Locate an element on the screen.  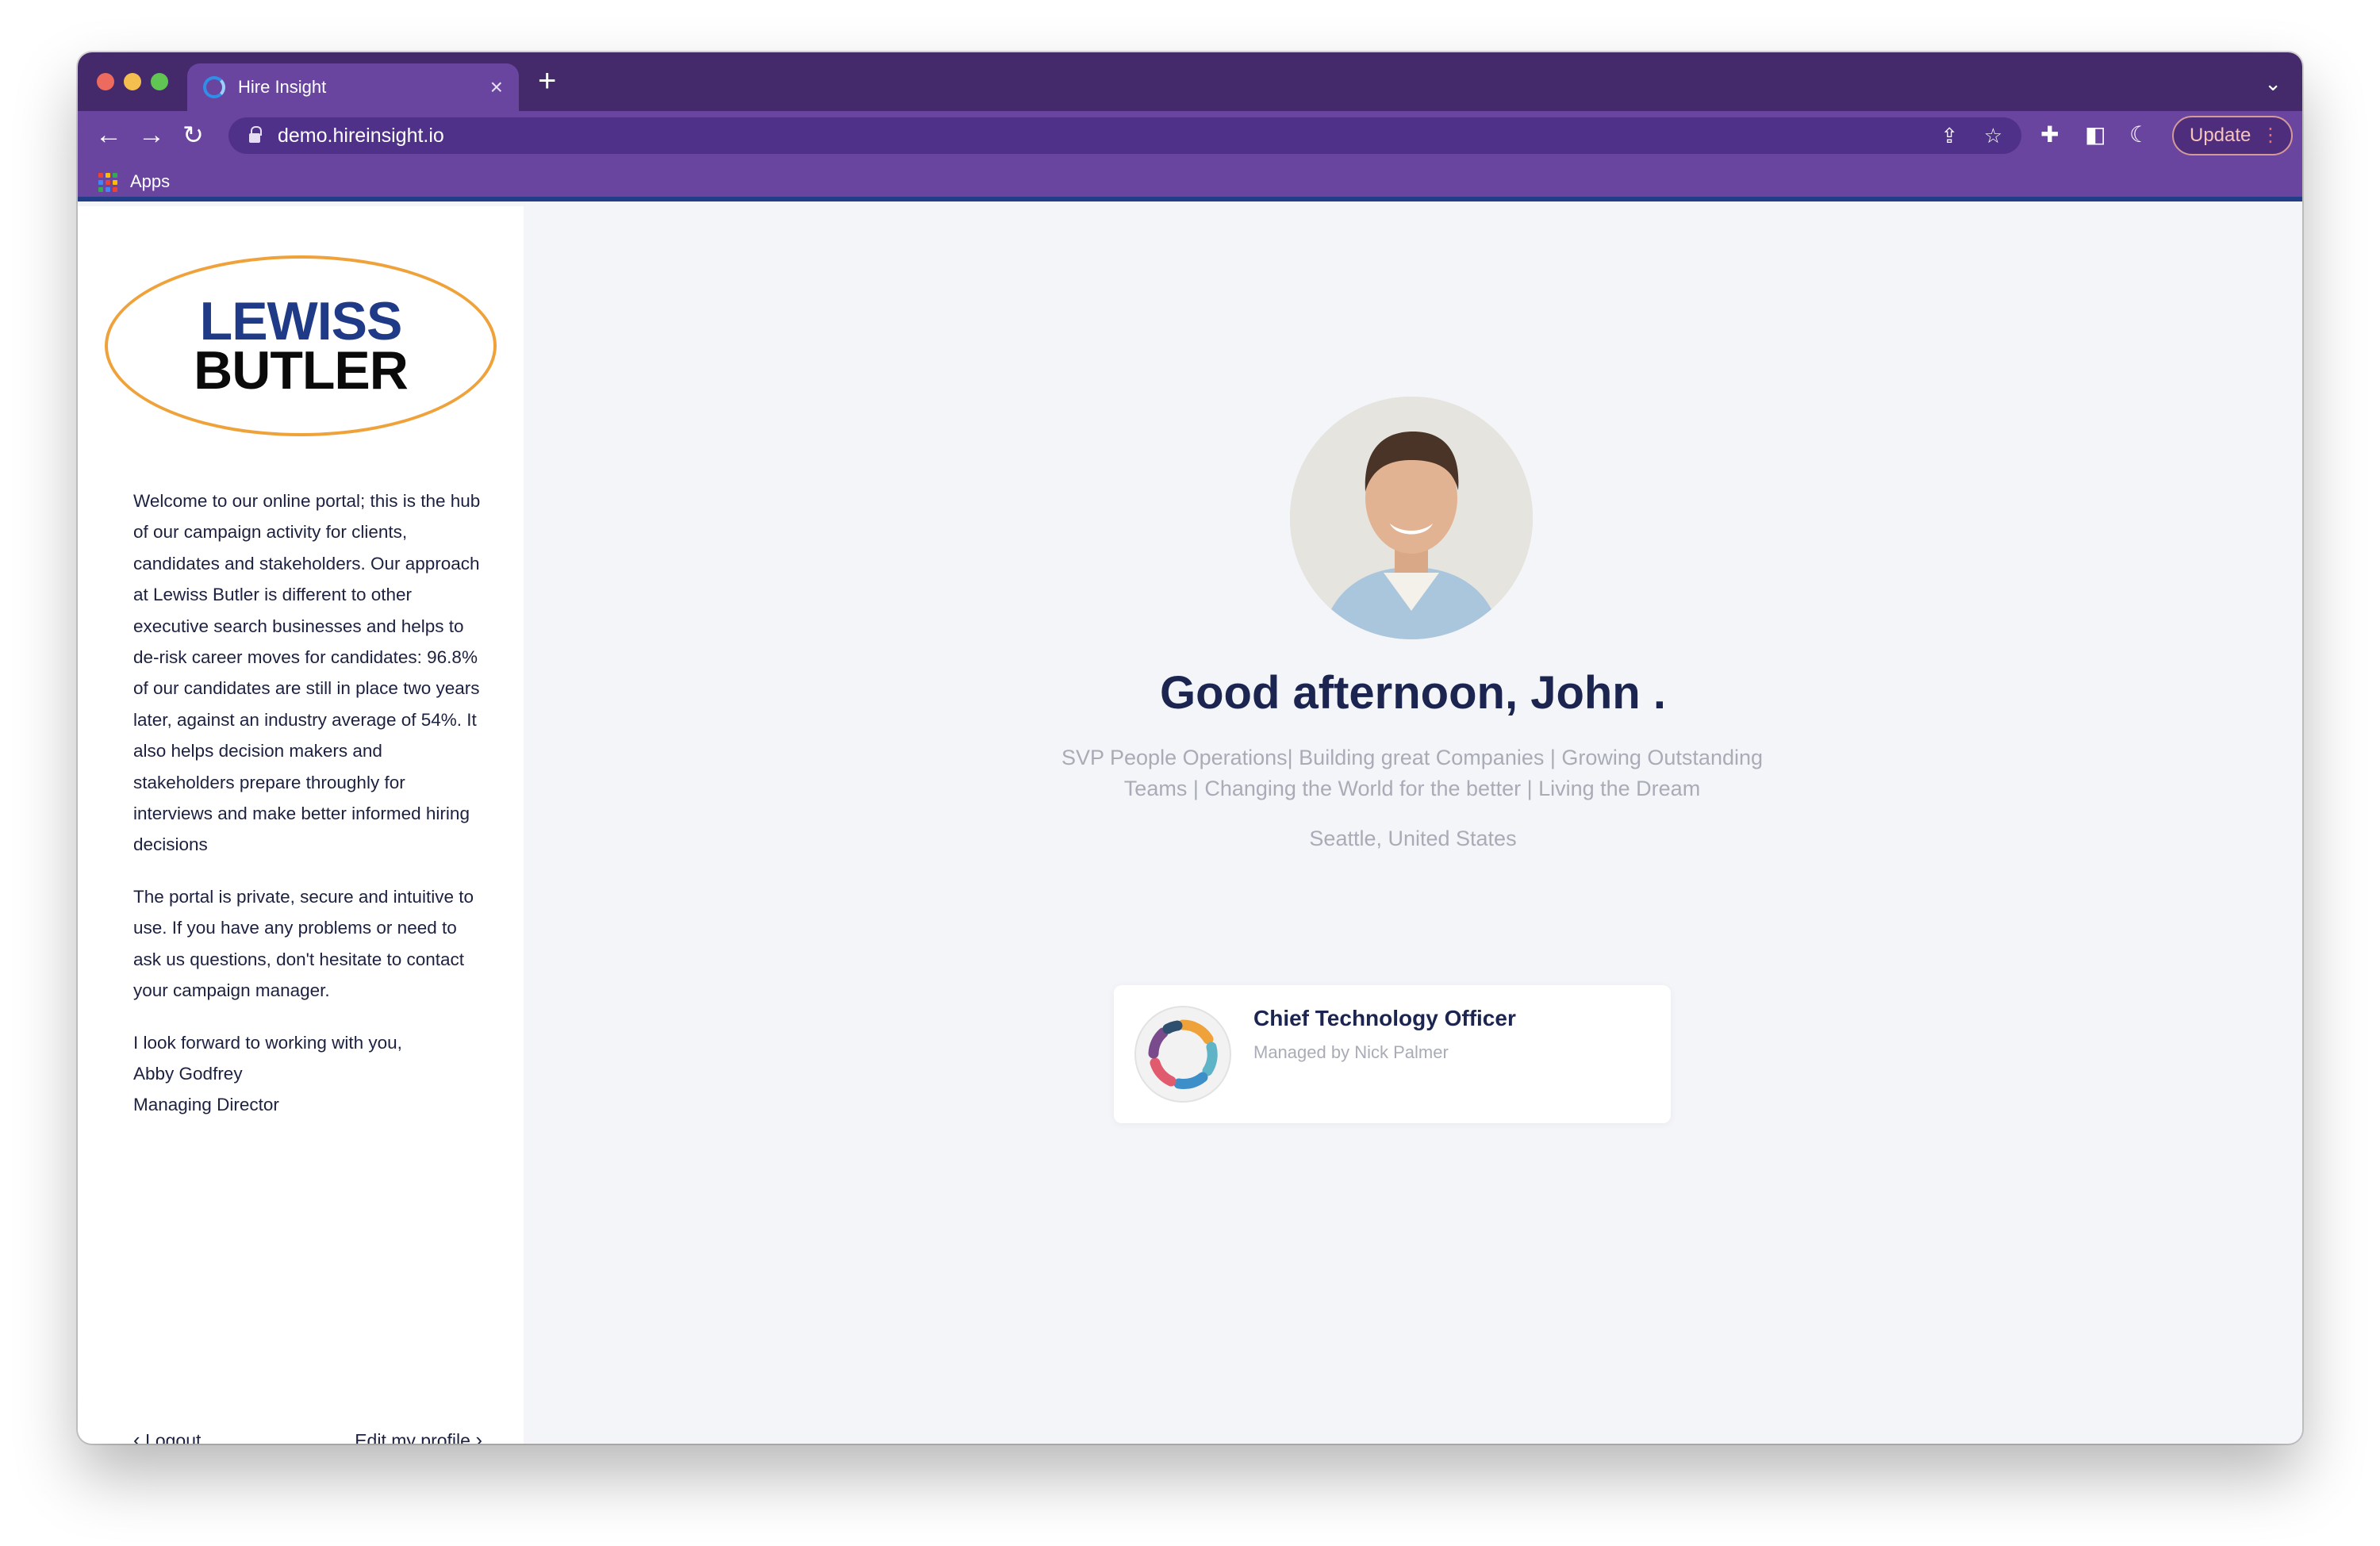
update-button: Update ⋮ is located at coordinates (2232, 135).